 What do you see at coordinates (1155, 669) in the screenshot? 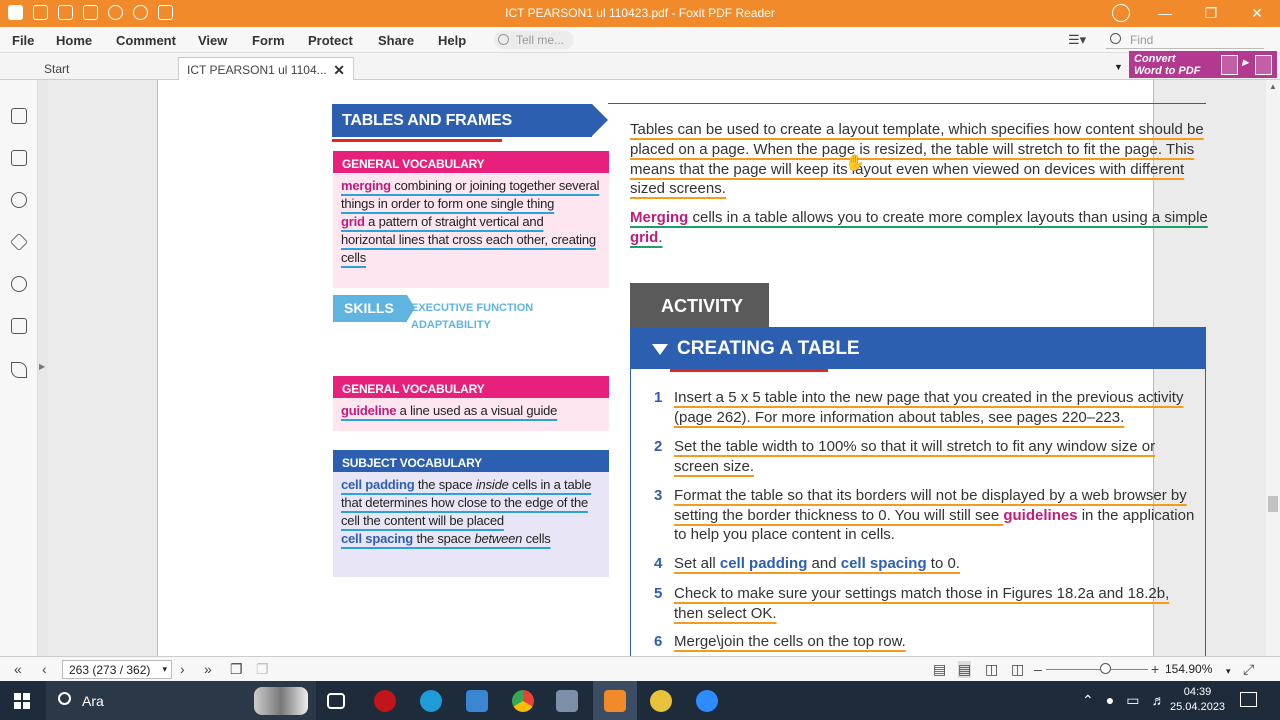
I see `zoom-in-icon: +` at bounding box center [1155, 669].